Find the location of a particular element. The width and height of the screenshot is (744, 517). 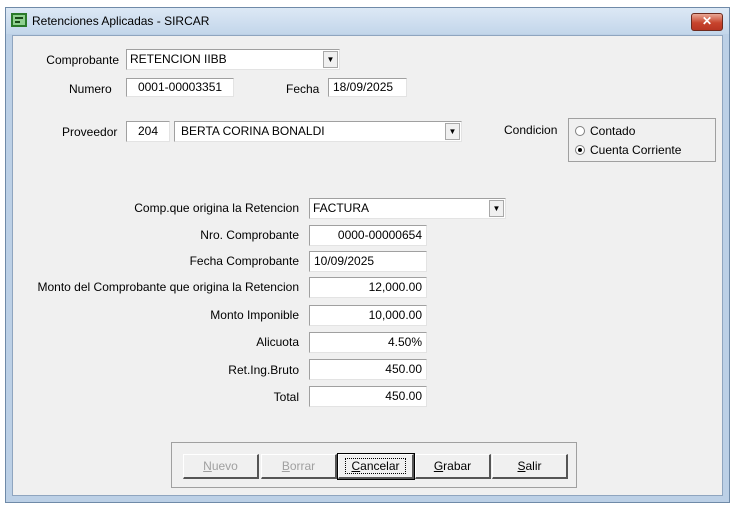

fecha-field: 18/09/2025 is located at coordinates (367, 87).